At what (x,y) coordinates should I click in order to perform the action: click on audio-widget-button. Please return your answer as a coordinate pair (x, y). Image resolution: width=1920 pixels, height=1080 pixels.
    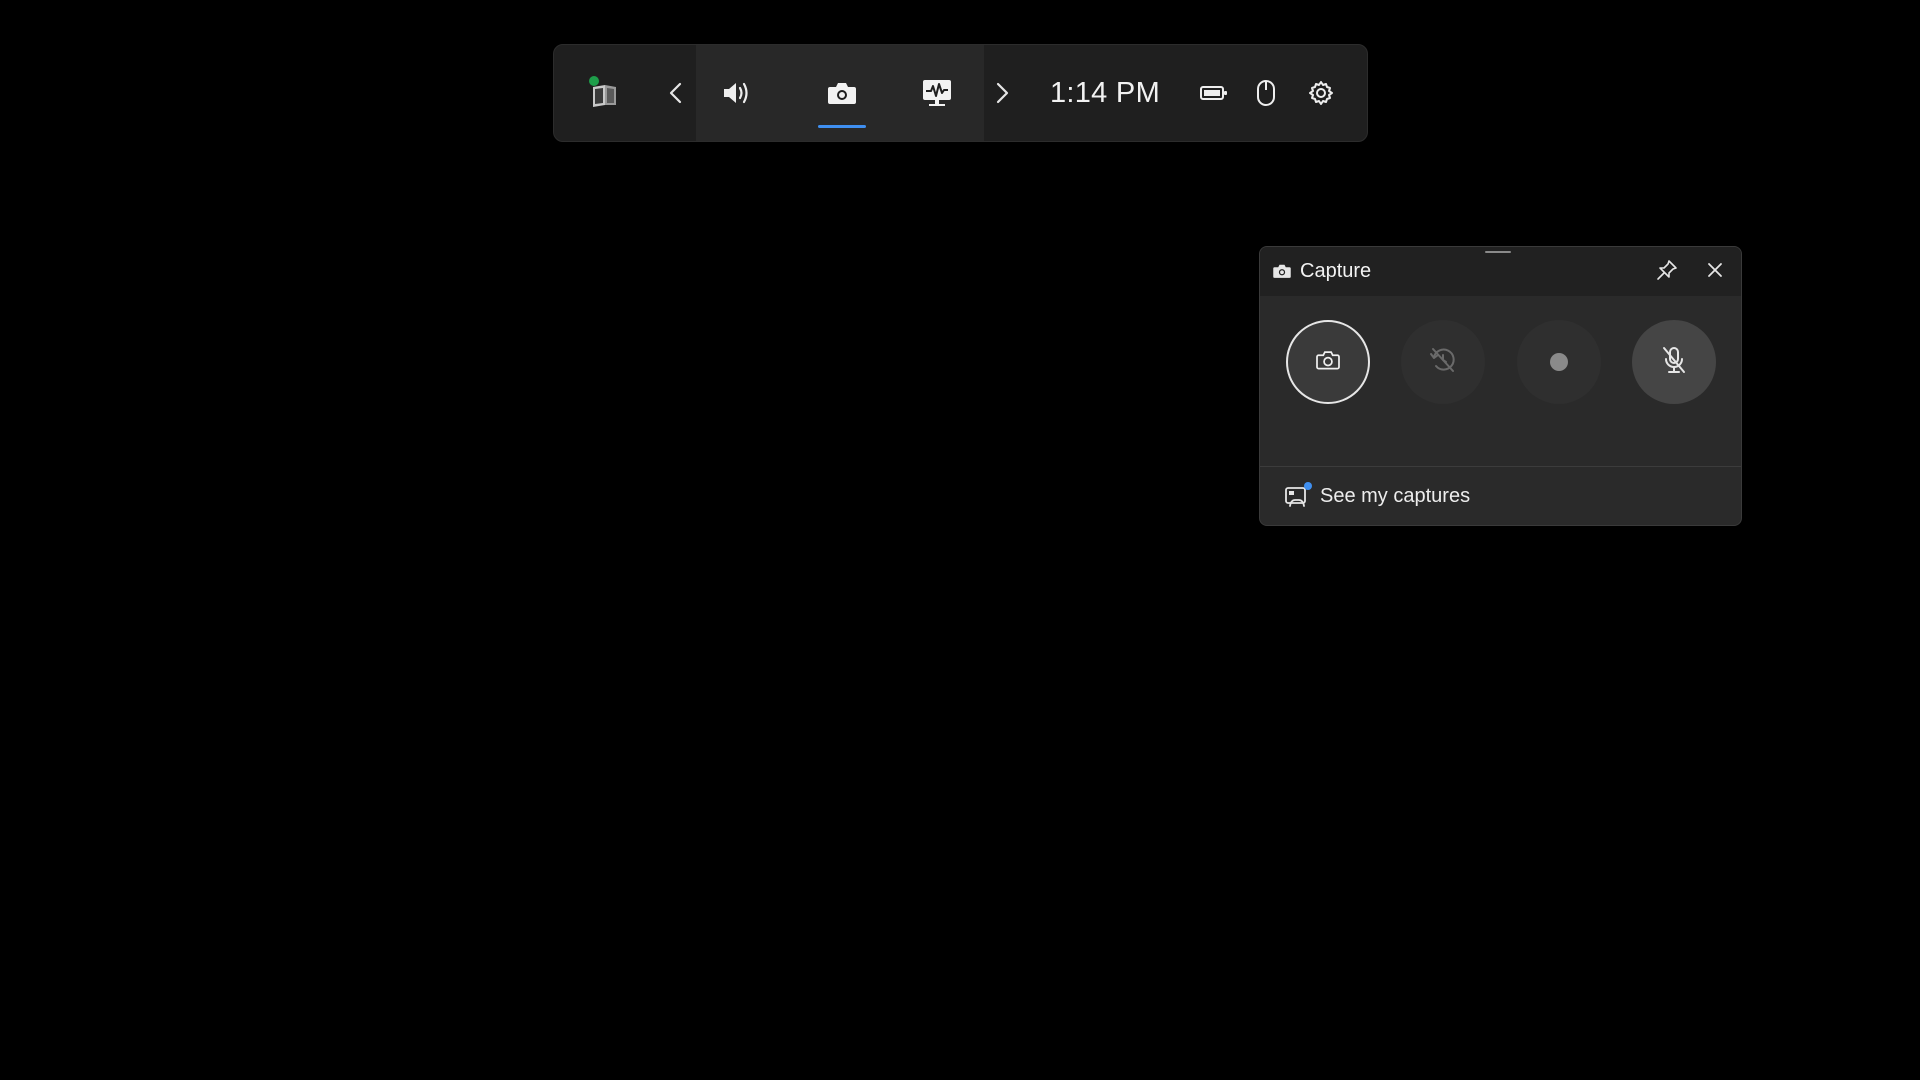
    Looking at the image, I should click on (737, 93).